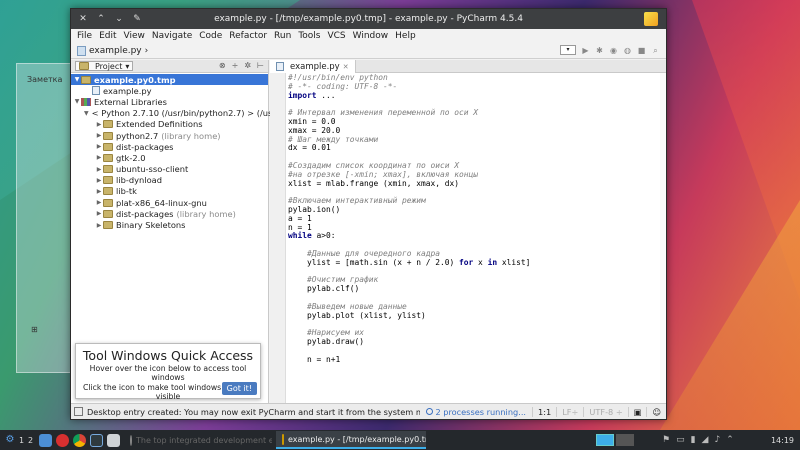 This screenshot has height=450, width=800. Describe the element at coordinates (627, 50) in the screenshot. I see `profile-icon: ◍` at that location.